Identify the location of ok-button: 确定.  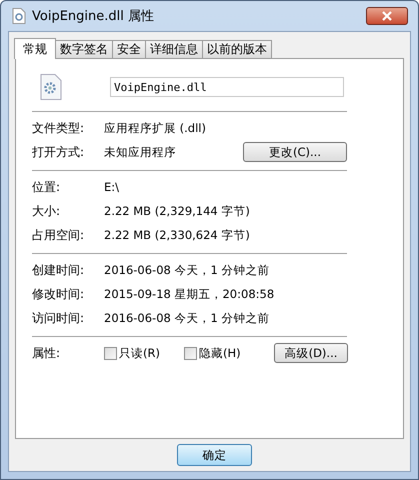
(214, 455).